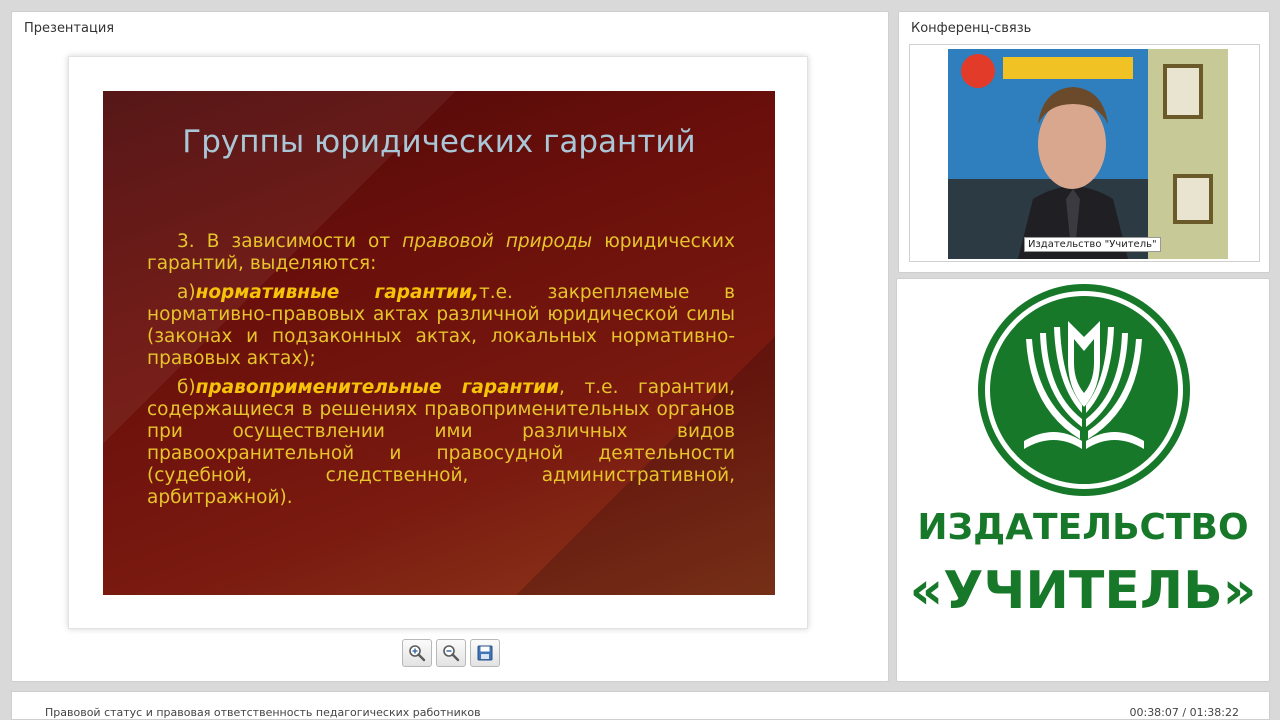  I want to click on floppy-disk-icon, so click(485, 653).